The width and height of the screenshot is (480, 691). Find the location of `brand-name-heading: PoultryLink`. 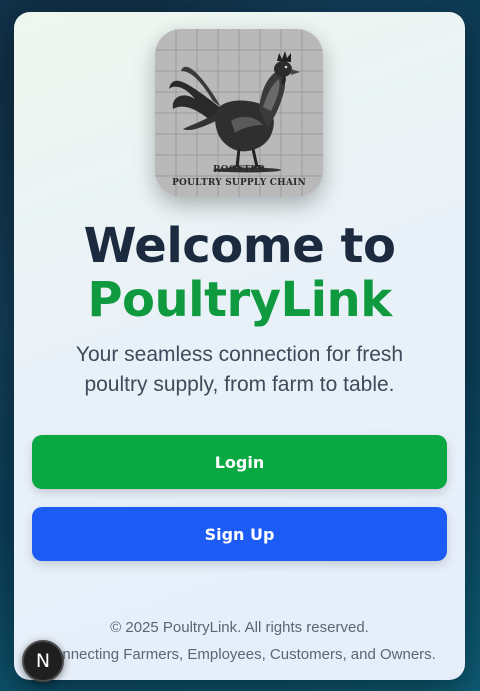

brand-name-heading: PoultryLink is located at coordinates (239, 300).